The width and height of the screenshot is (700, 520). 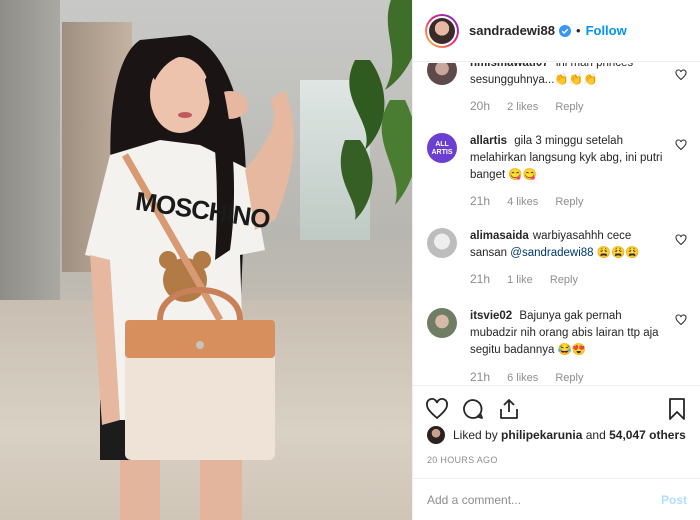 What do you see at coordinates (509, 66) in the screenshot?
I see `commenter-username: nmismawati07` at bounding box center [509, 66].